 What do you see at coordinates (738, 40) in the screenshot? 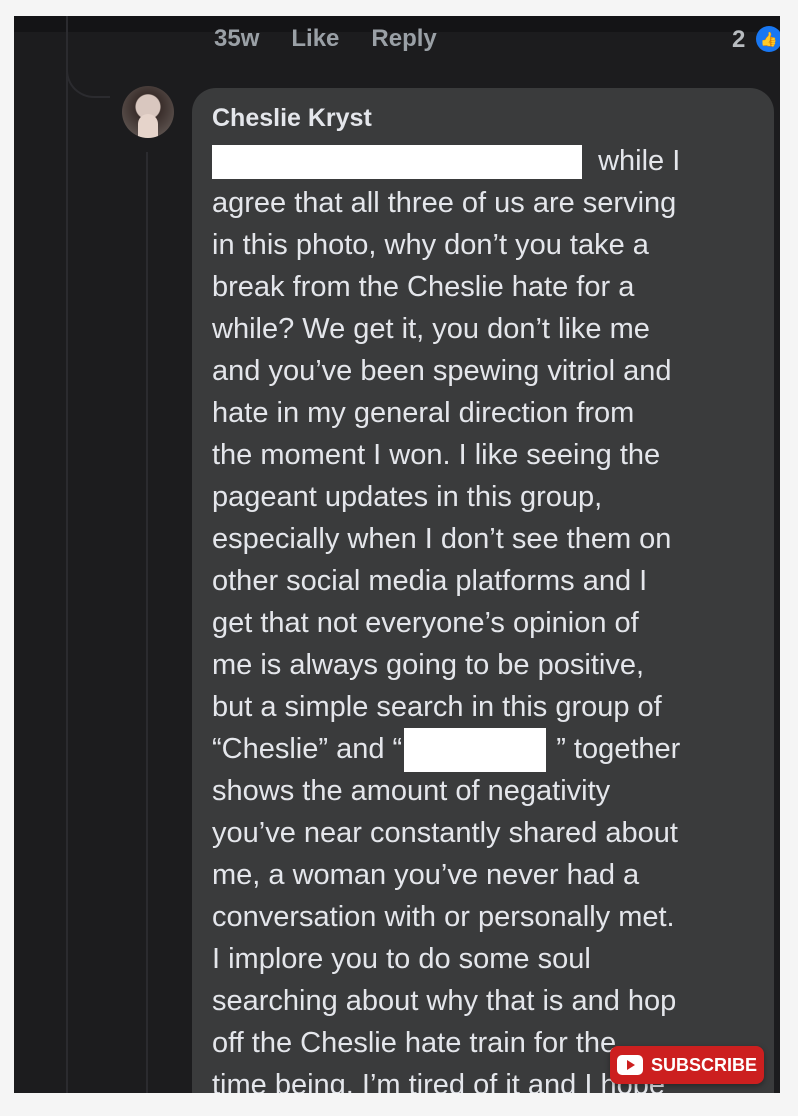
I see `reaction-count: 2` at bounding box center [738, 40].